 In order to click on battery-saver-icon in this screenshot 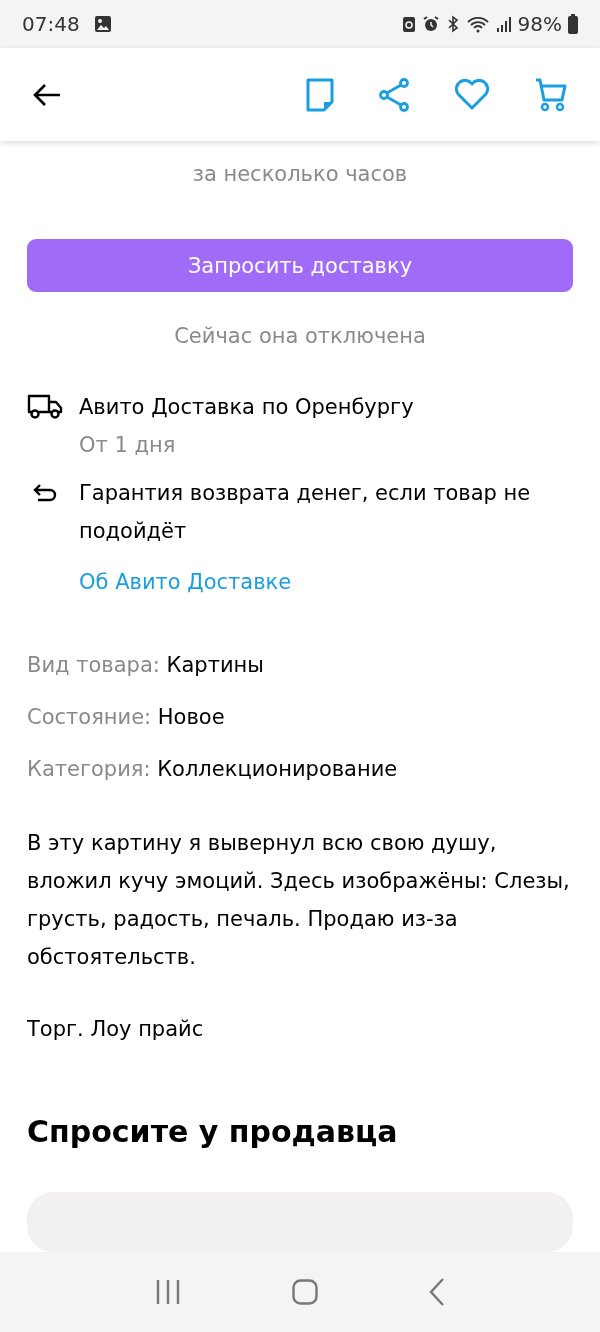, I will do `click(408, 24)`.